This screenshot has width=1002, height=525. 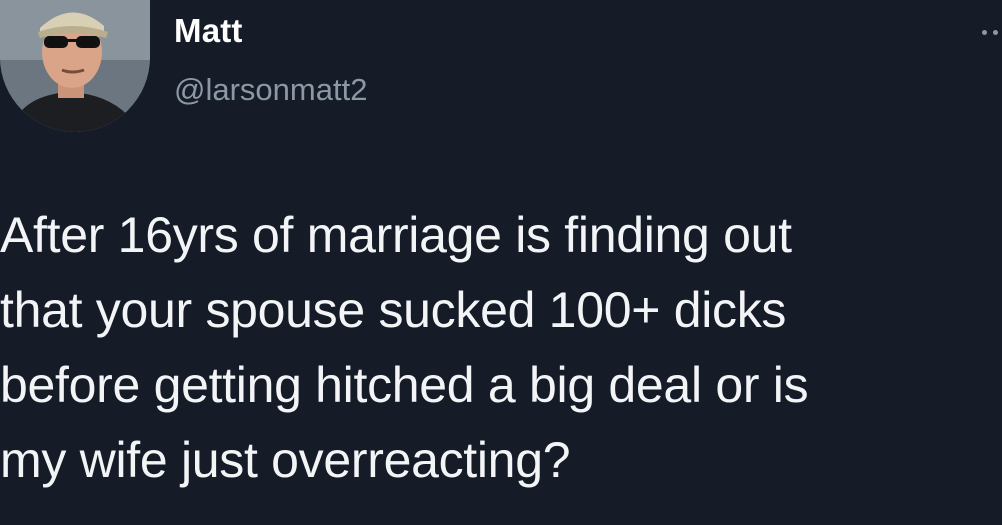 What do you see at coordinates (992, 32) in the screenshot?
I see `more-horizontal-icon` at bounding box center [992, 32].